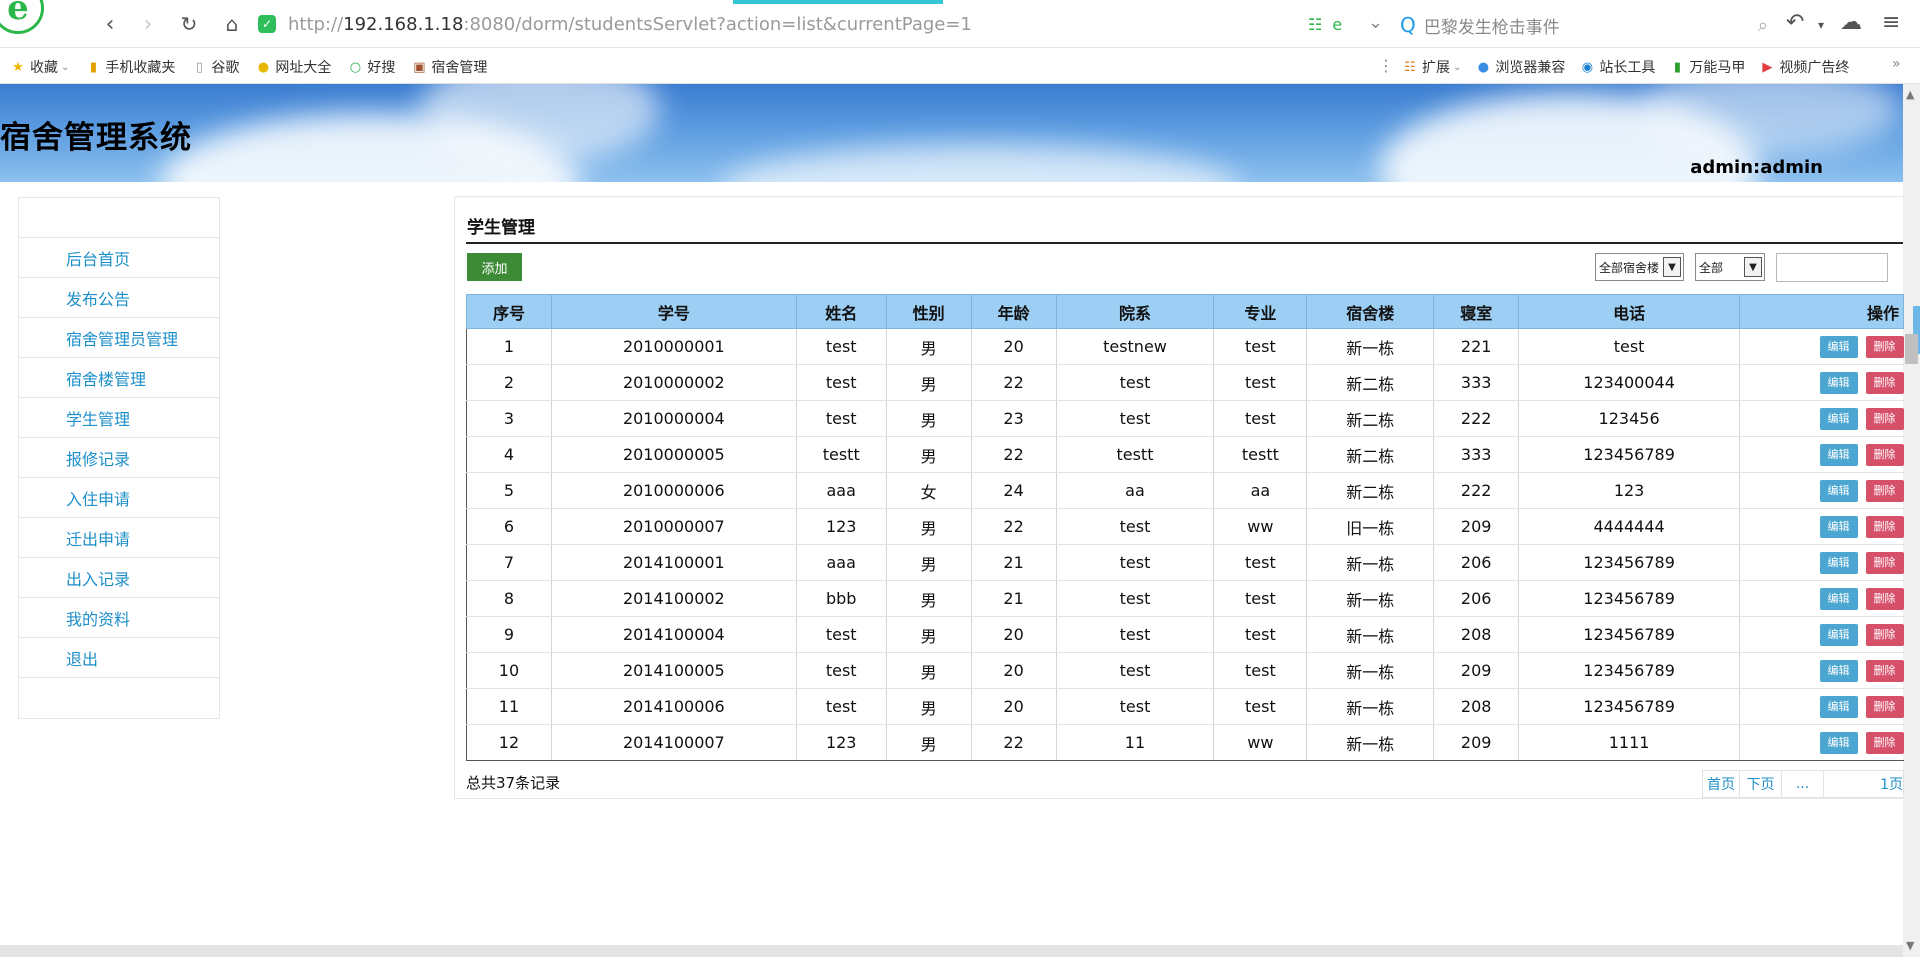 The width and height of the screenshot is (1920, 957). Describe the element at coordinates (1832, 267) in the screenshot. I see `search-input` at that location.